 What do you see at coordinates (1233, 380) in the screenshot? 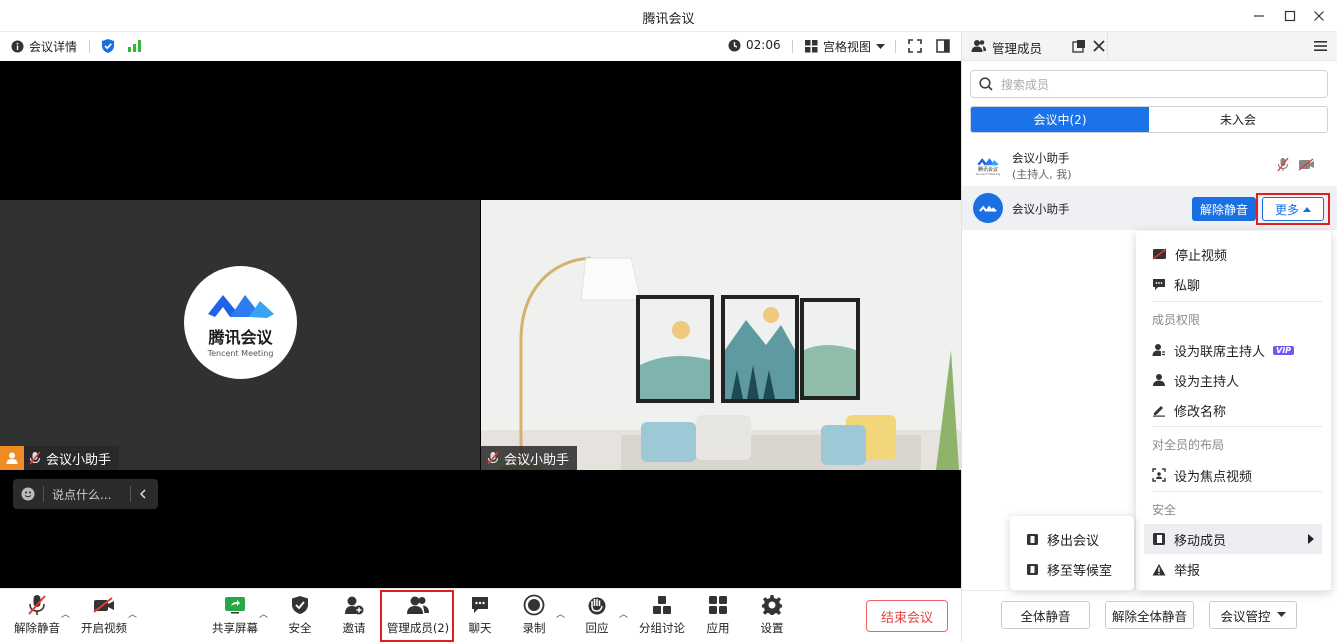
I see `menu-item-make-host: 设为主持人` at bounding box center [1233, 380].